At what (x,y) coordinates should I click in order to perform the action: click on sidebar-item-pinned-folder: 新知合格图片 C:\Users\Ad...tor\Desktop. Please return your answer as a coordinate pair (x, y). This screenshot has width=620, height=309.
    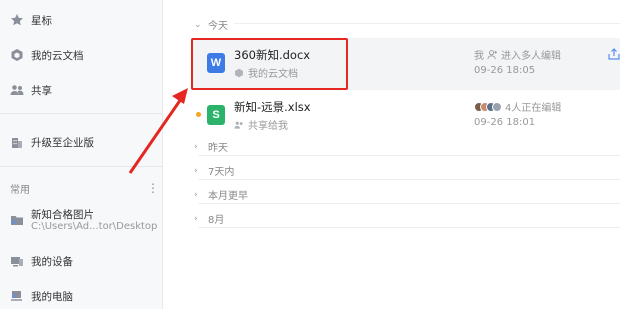
    Looking at the image, I should click on (81, 221).